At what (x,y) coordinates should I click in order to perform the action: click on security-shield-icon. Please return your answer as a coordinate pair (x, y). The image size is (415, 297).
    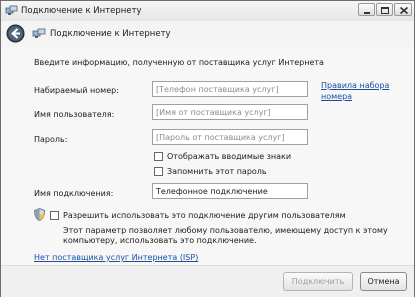
    Looking at the image, I should click on (39, 214).